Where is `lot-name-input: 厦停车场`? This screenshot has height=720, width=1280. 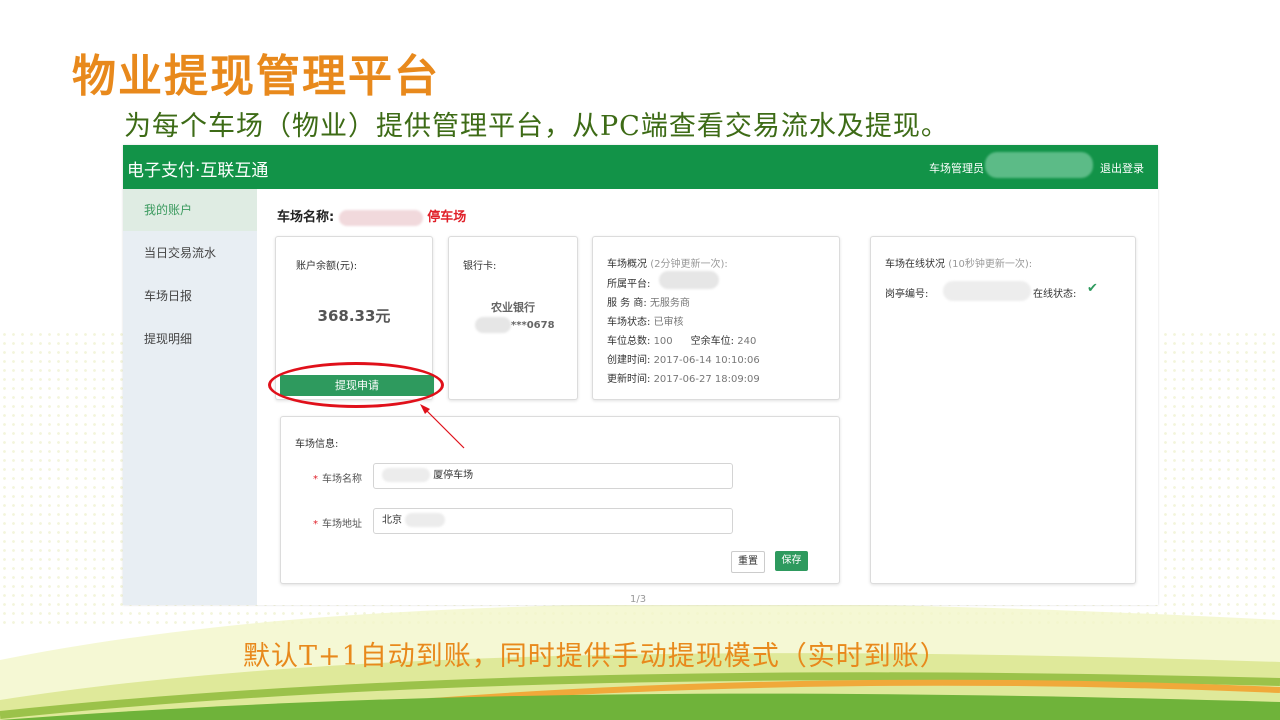
lot-name-input: 厦停车场 is located at coordinates (553, 476).